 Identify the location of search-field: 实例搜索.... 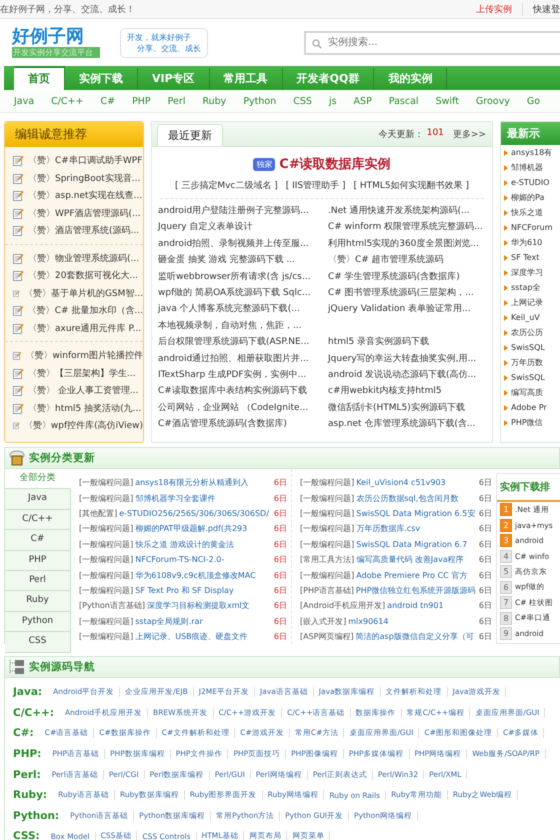
(432, 42).